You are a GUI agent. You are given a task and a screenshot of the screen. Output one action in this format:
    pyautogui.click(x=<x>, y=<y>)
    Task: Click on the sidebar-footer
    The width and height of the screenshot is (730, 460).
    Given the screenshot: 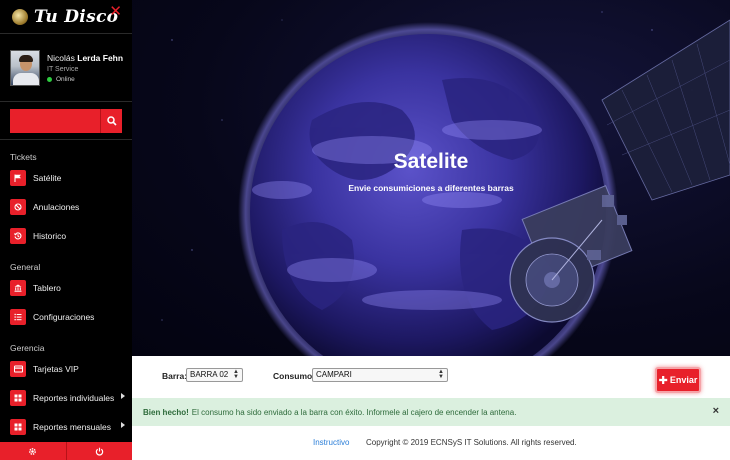 What is the action you would take?
    pyautogui.click(x=66, y=451)
    